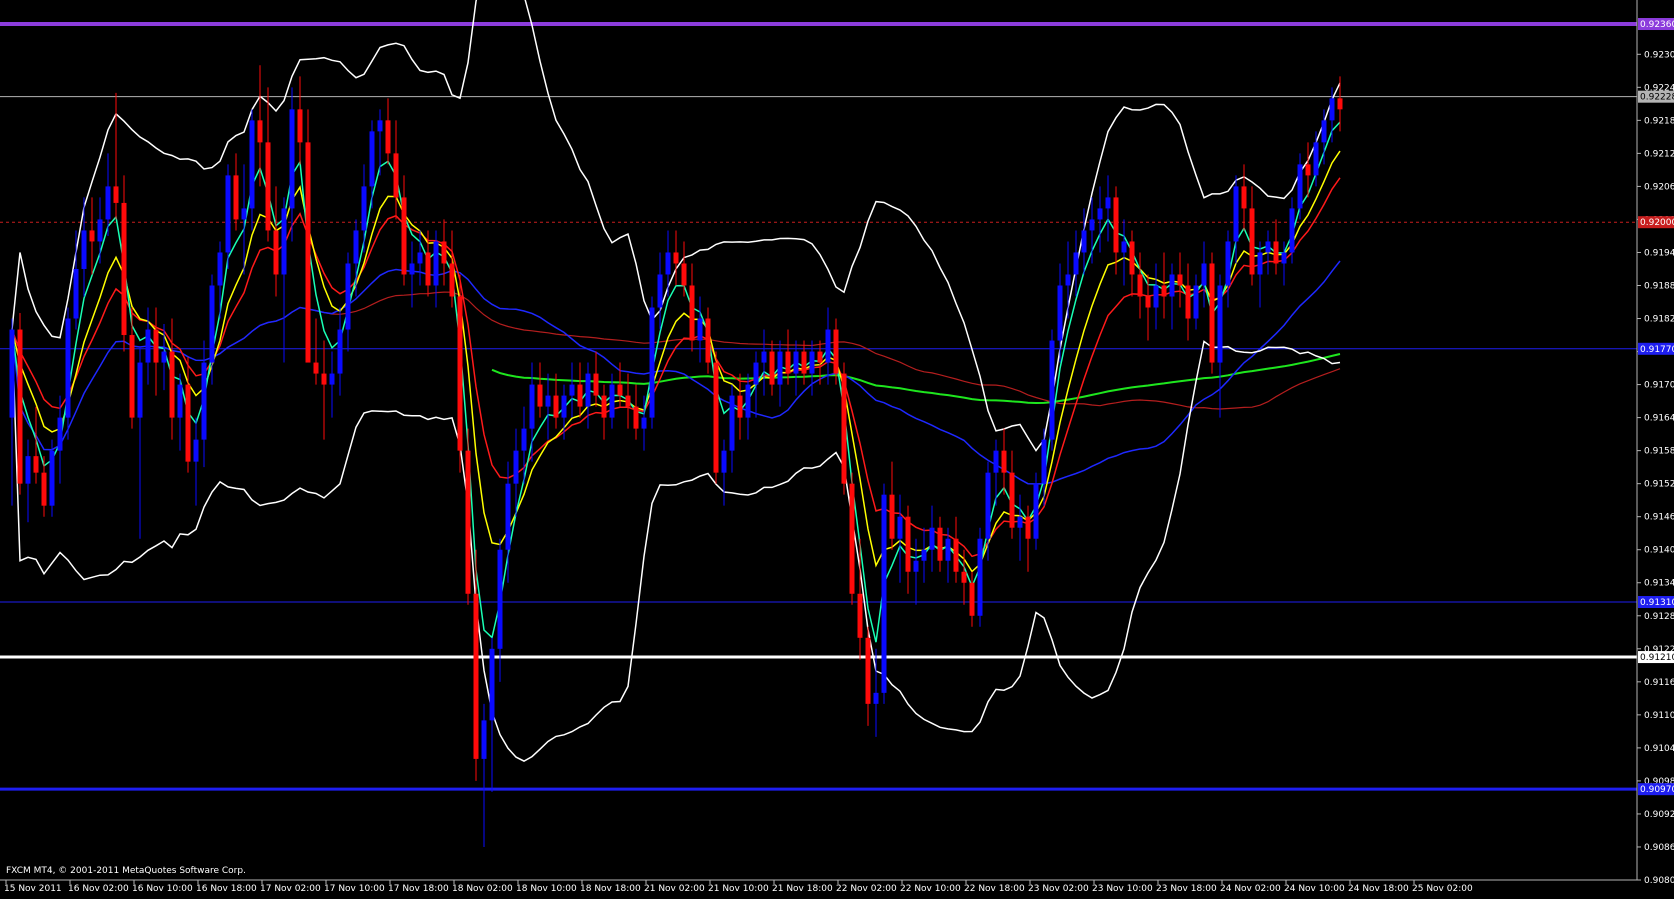 The image size is (1674, 899). I want to click on time-tick-label: 18 Nov 18:00, so click(610, 889).